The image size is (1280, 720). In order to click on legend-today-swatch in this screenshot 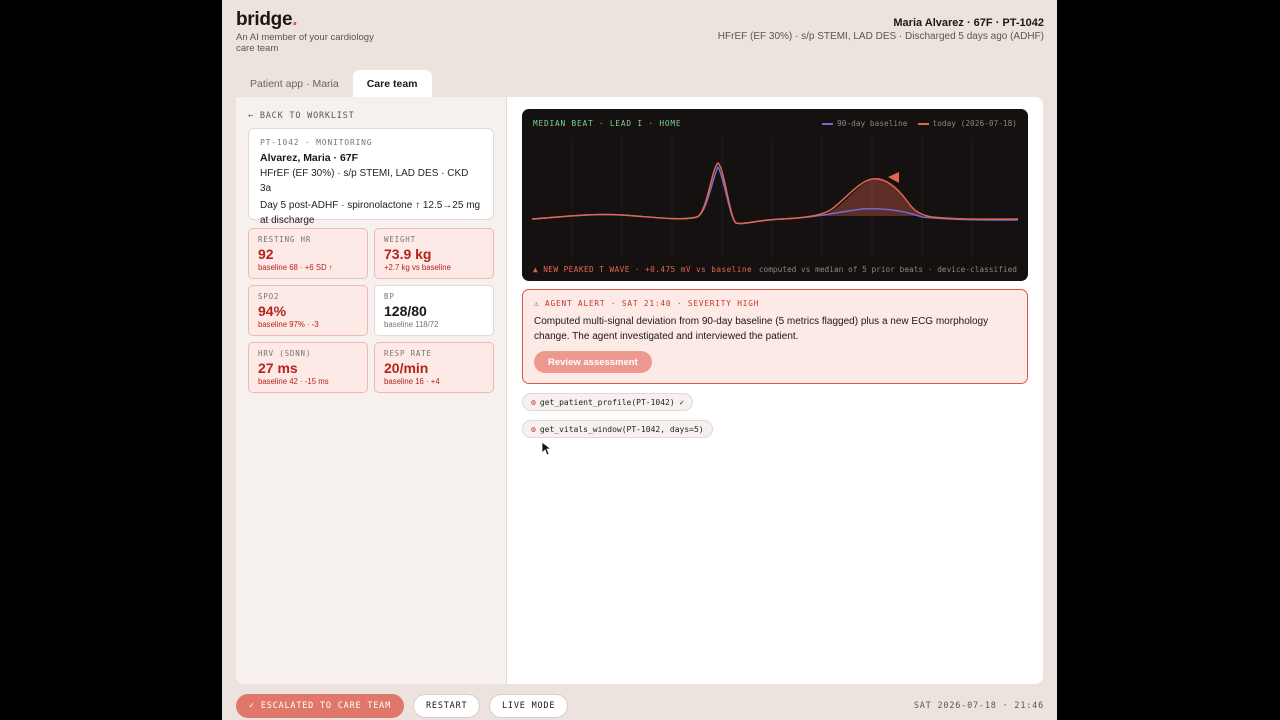, I will do `click(923, 123)`.